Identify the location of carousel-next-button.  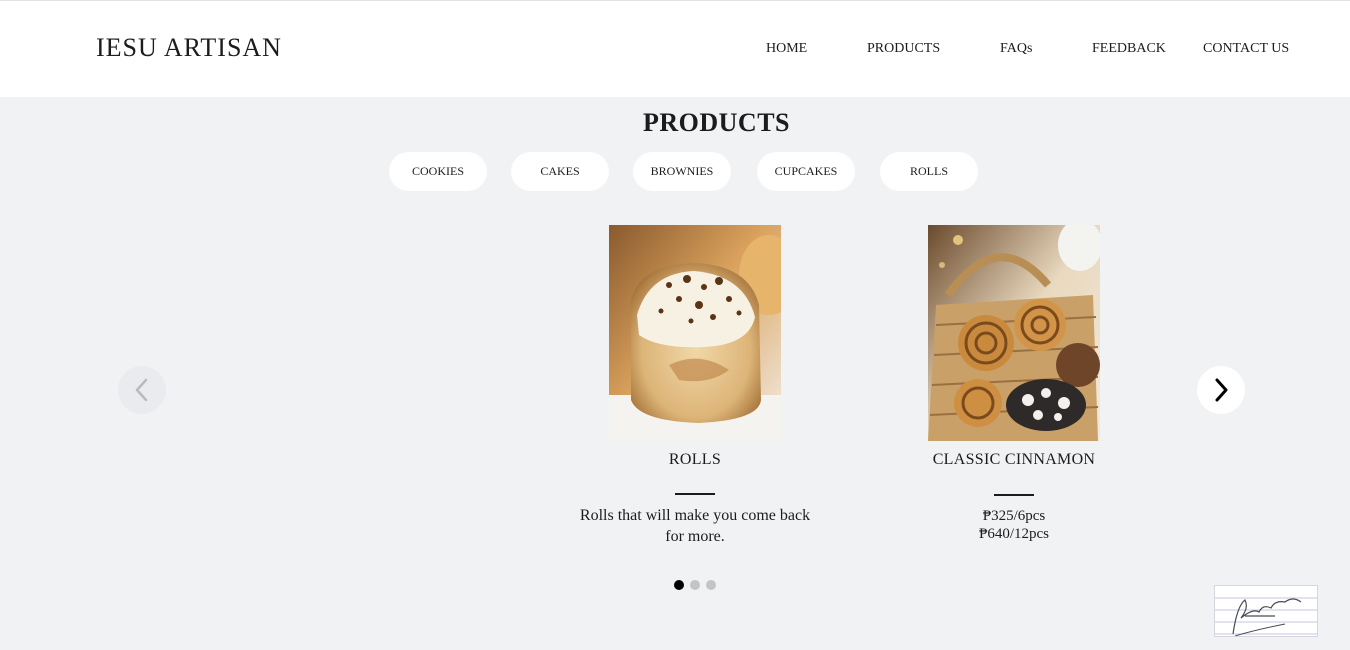
(1221, 390).